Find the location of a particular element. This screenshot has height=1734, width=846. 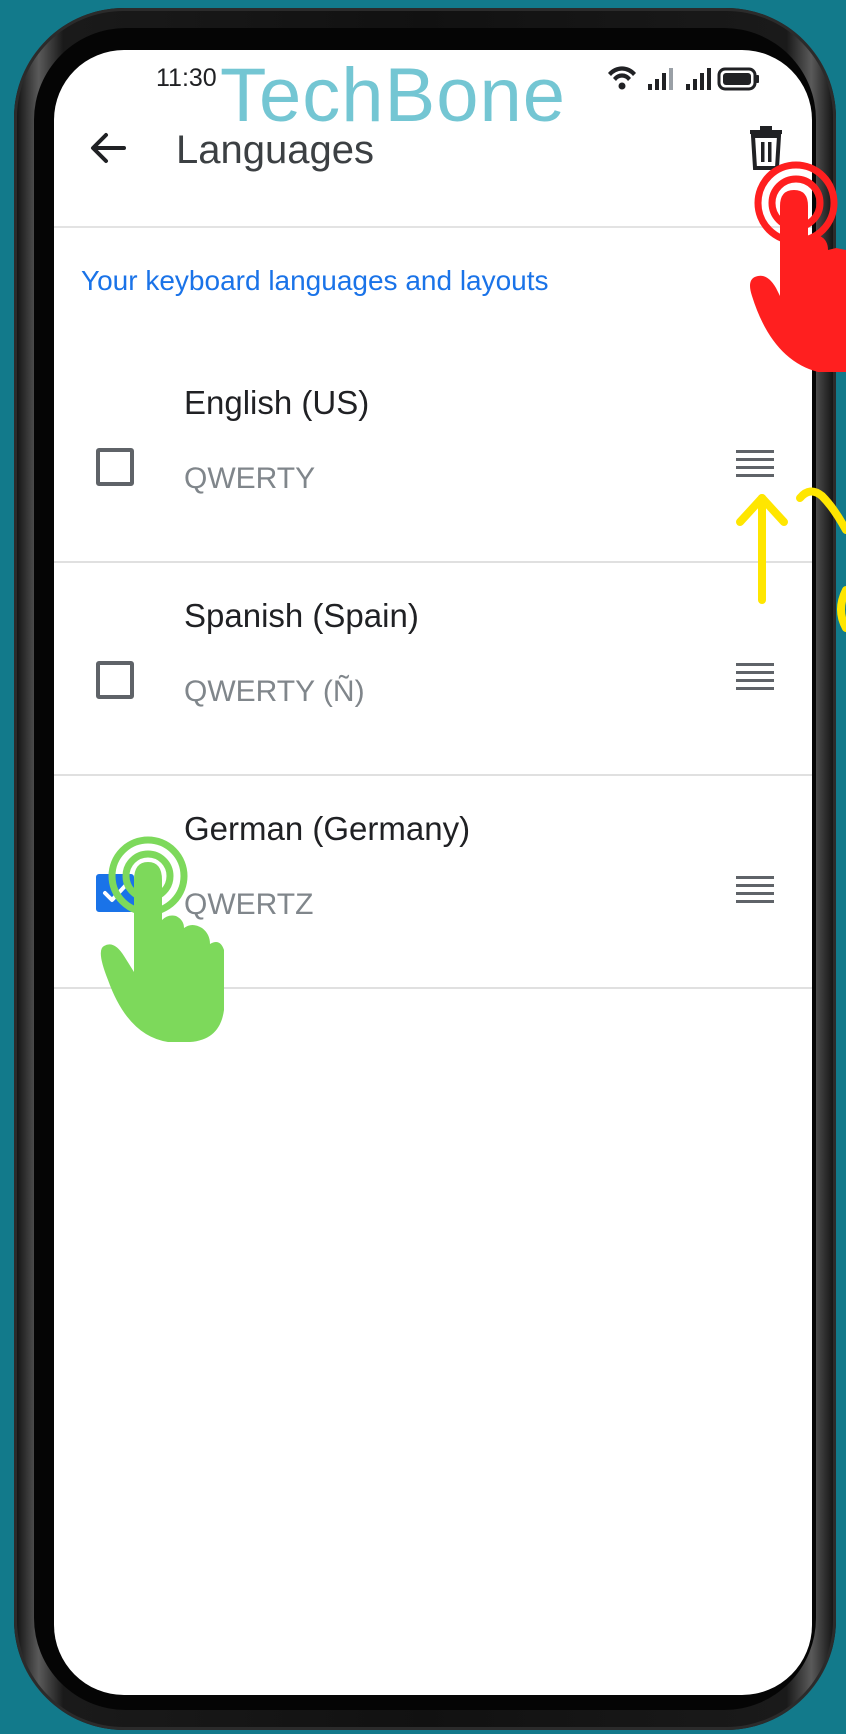

arrow-left-icon is located at coordinates (108, 148).